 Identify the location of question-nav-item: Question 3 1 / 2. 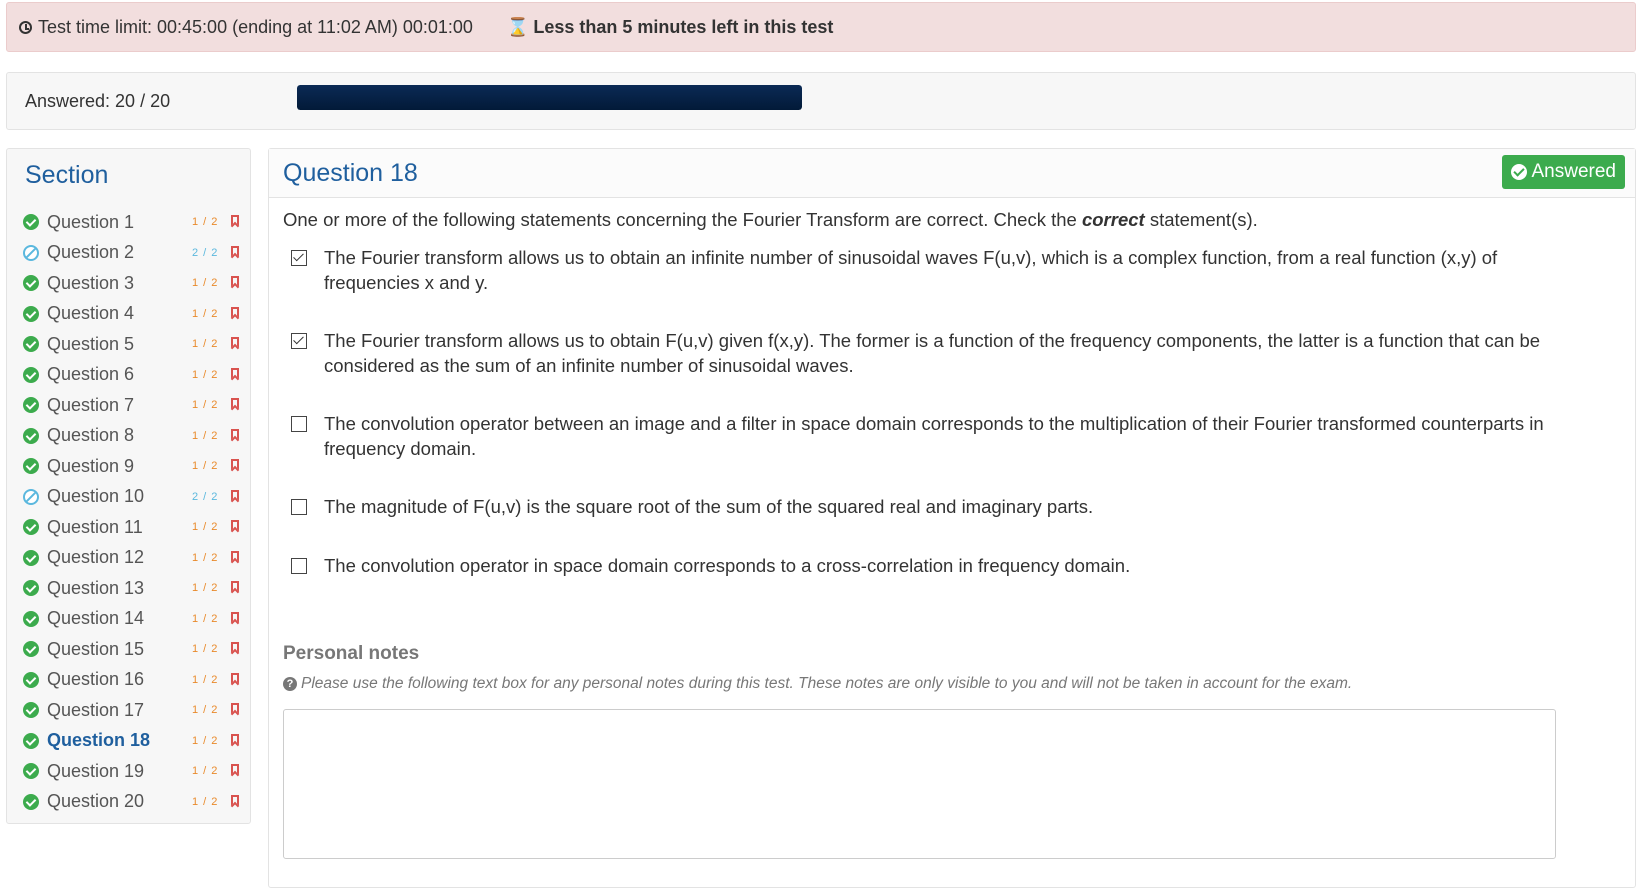
(128, 283).